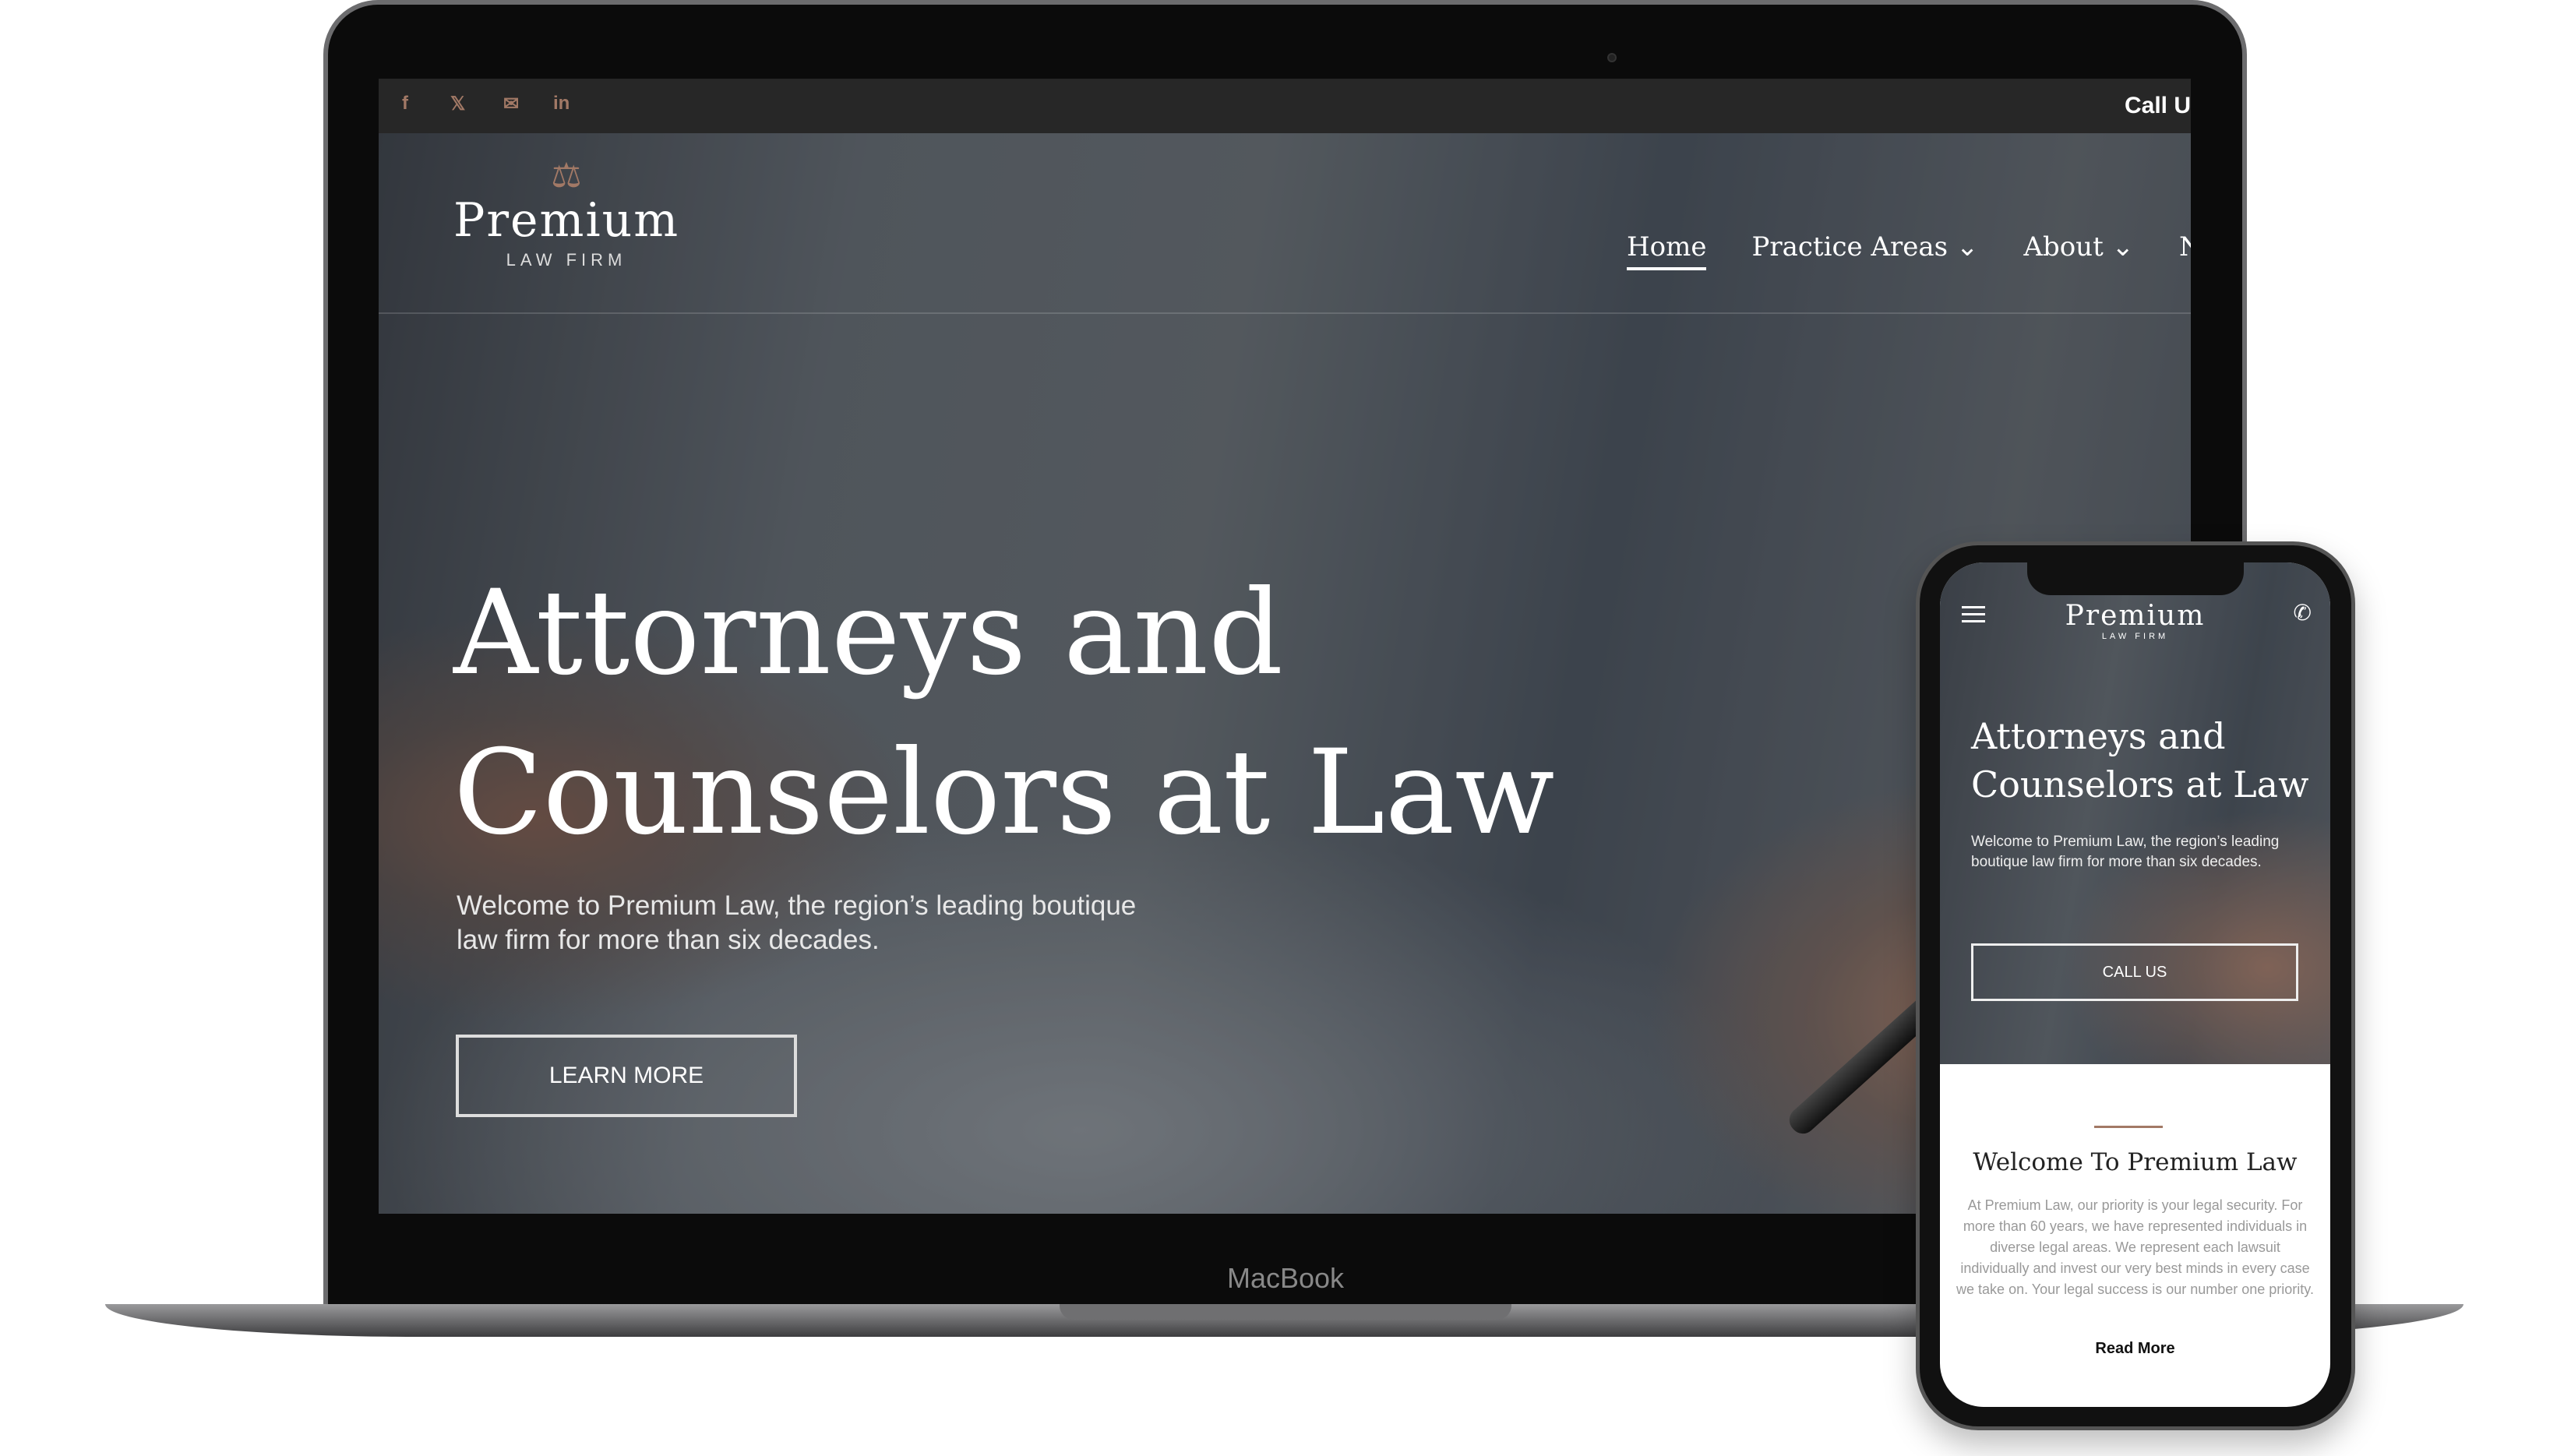 The height and width of the screenshot is (1456, 2571). I want to click on nav-home: Home, so click(1667, 251).